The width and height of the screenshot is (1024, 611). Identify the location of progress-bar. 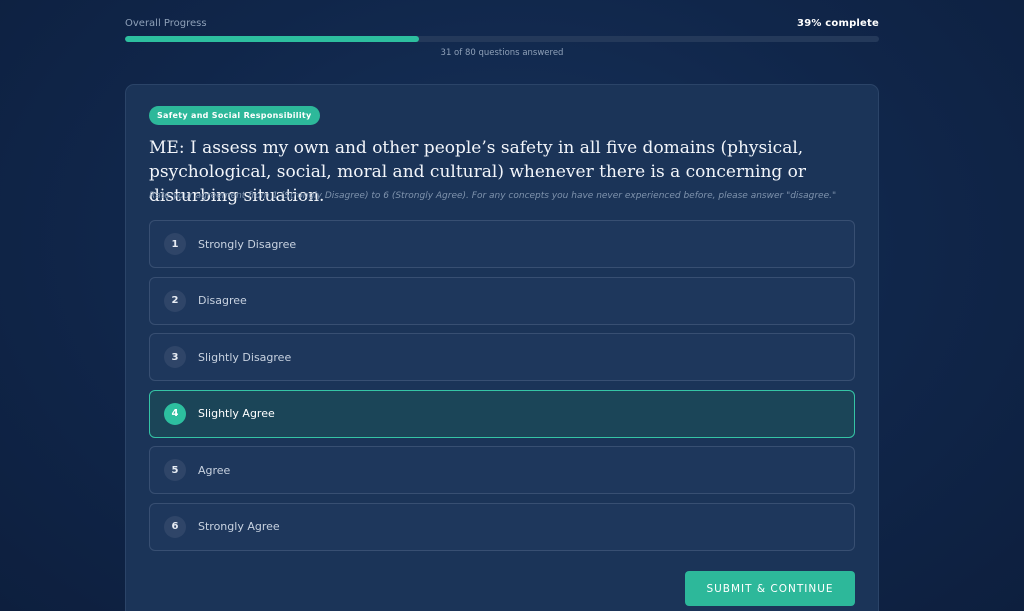
(502, 39).